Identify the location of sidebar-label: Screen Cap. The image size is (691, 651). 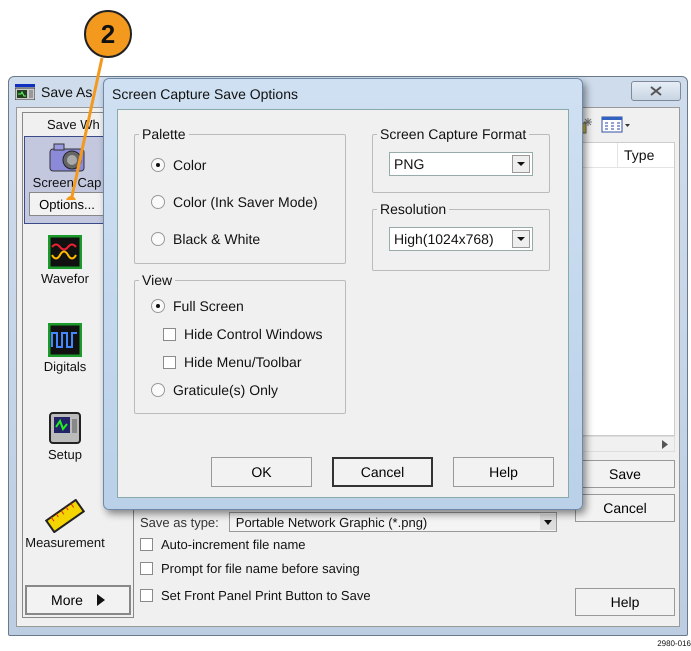
(67, 182).